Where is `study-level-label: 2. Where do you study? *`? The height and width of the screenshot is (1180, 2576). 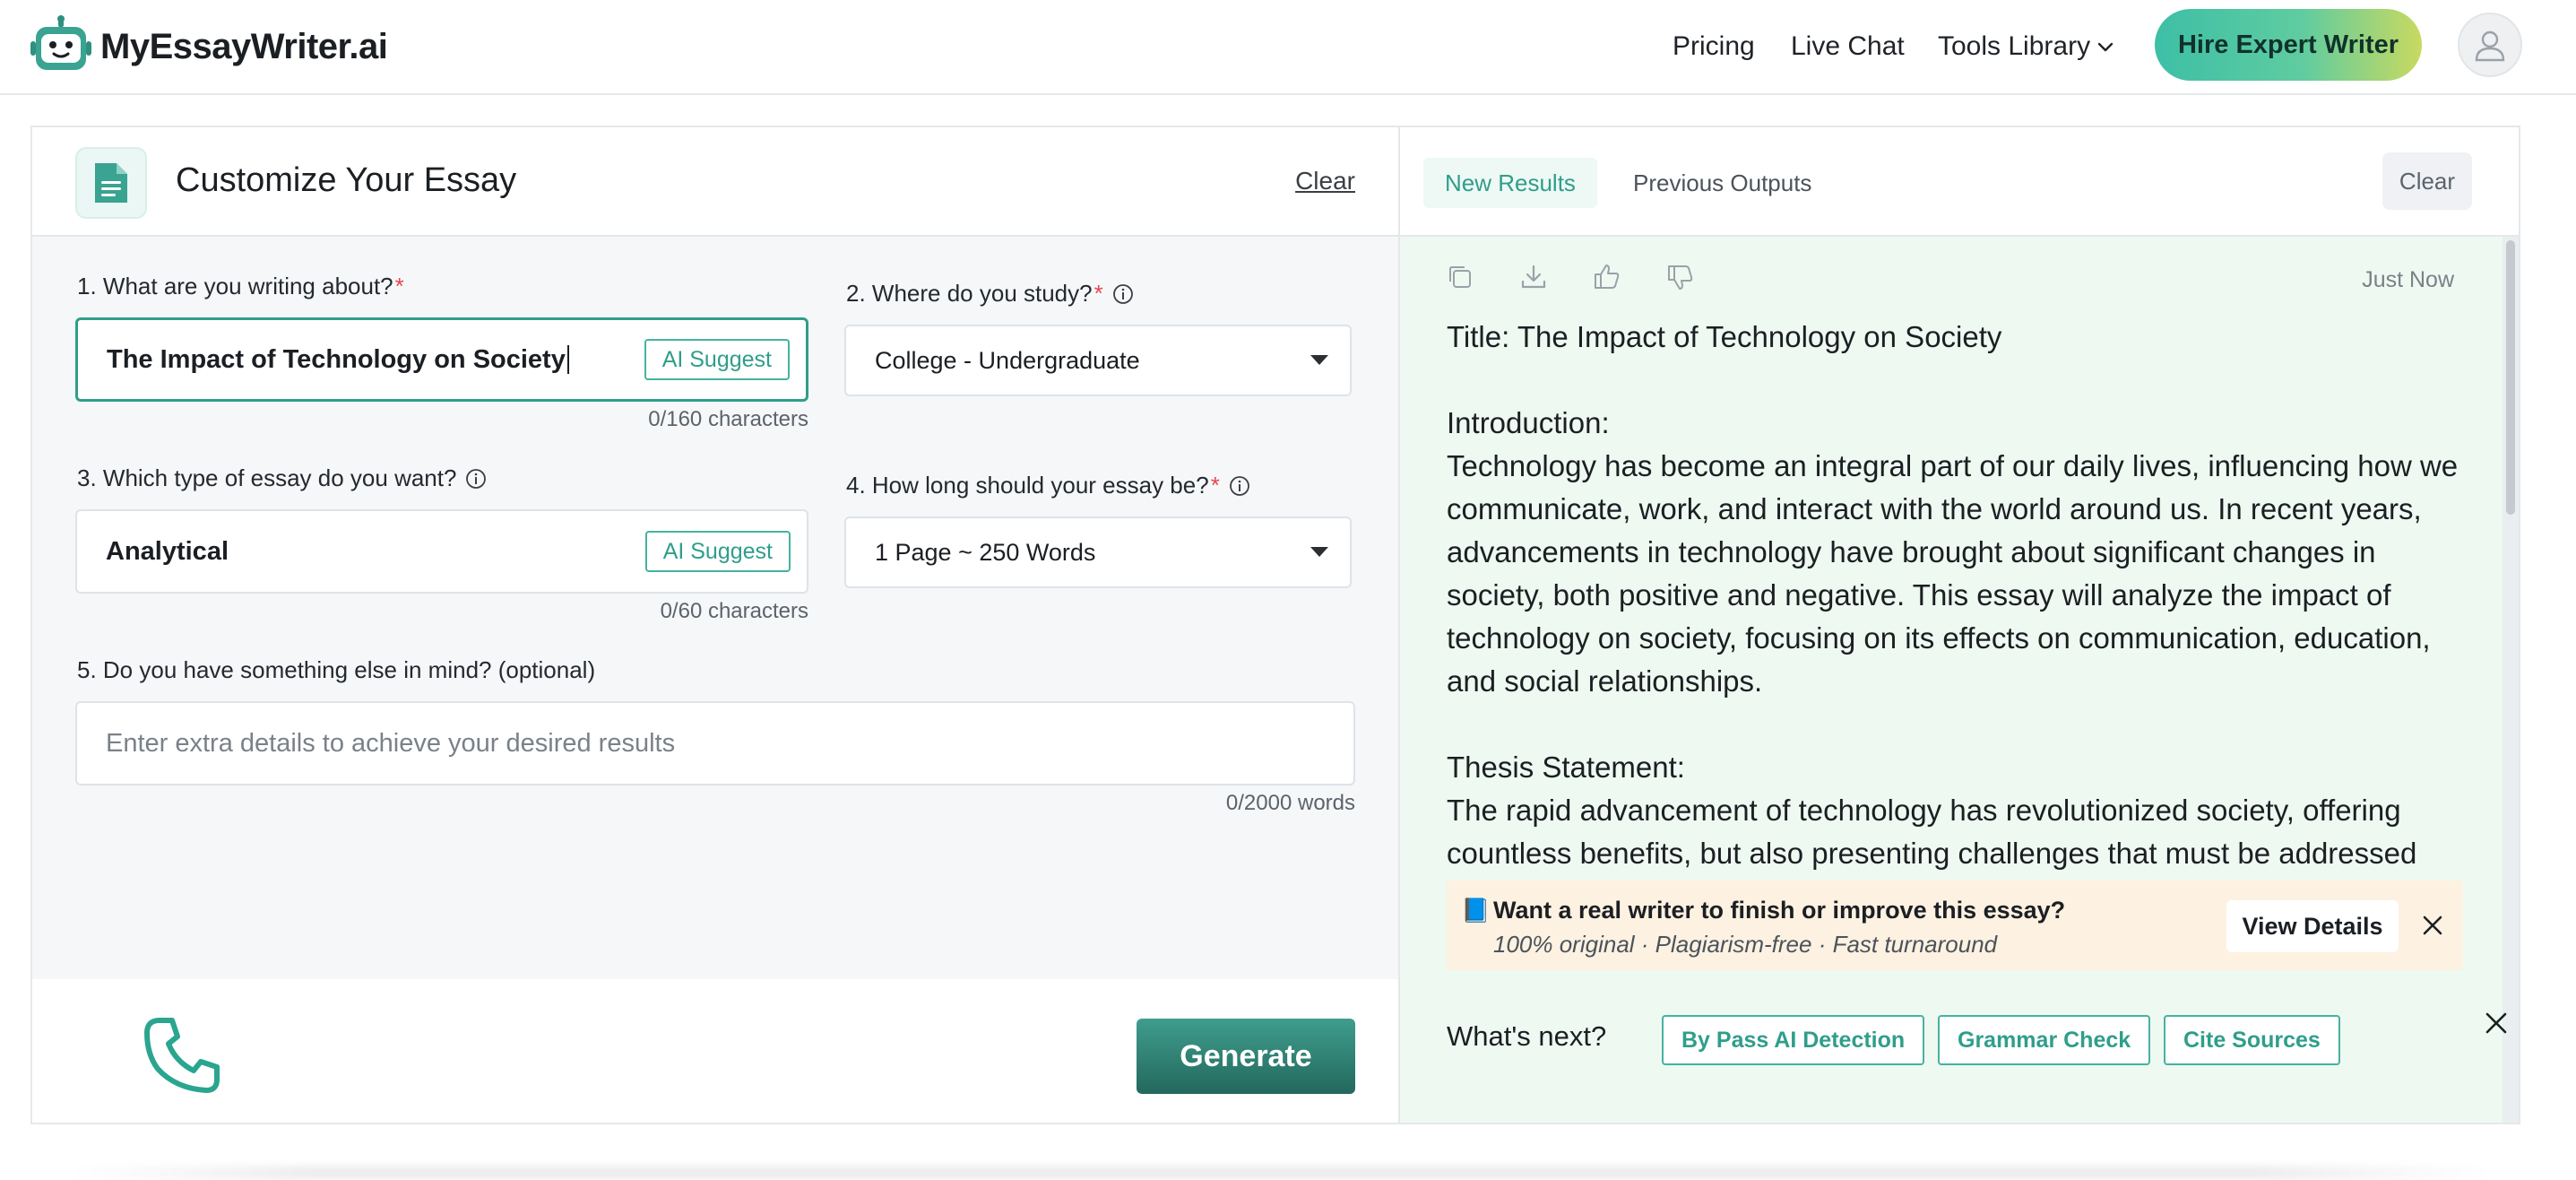
study-level-label: 2. Where do you study? * is located at coordinates (990, 294).